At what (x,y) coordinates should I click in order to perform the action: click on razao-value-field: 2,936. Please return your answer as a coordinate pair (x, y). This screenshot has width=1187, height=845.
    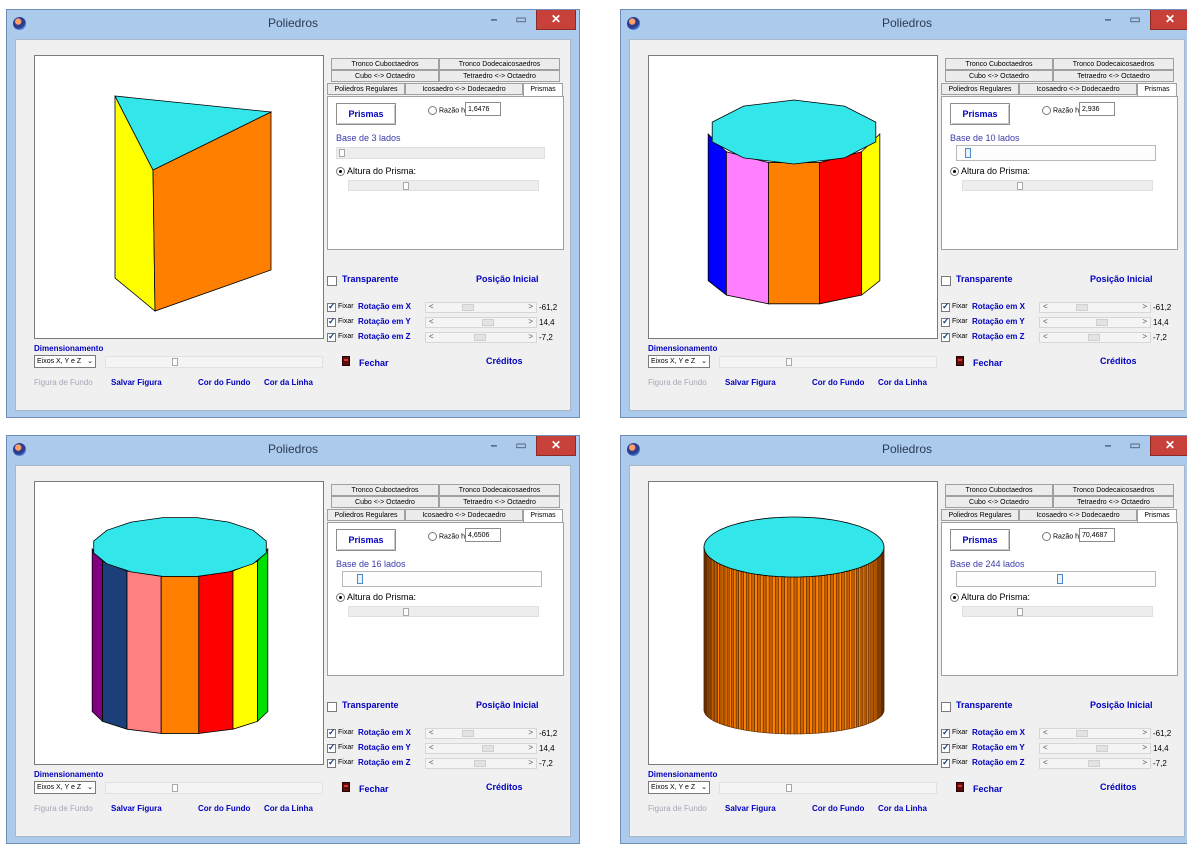
    Looking at the image, I should click on (1097, 109).